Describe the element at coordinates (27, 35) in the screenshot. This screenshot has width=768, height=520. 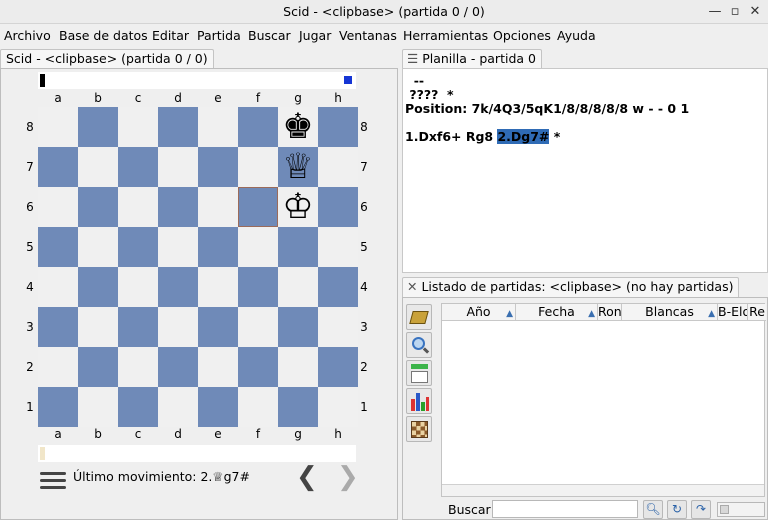
I see `menu-archivo: Archivo` at that location.